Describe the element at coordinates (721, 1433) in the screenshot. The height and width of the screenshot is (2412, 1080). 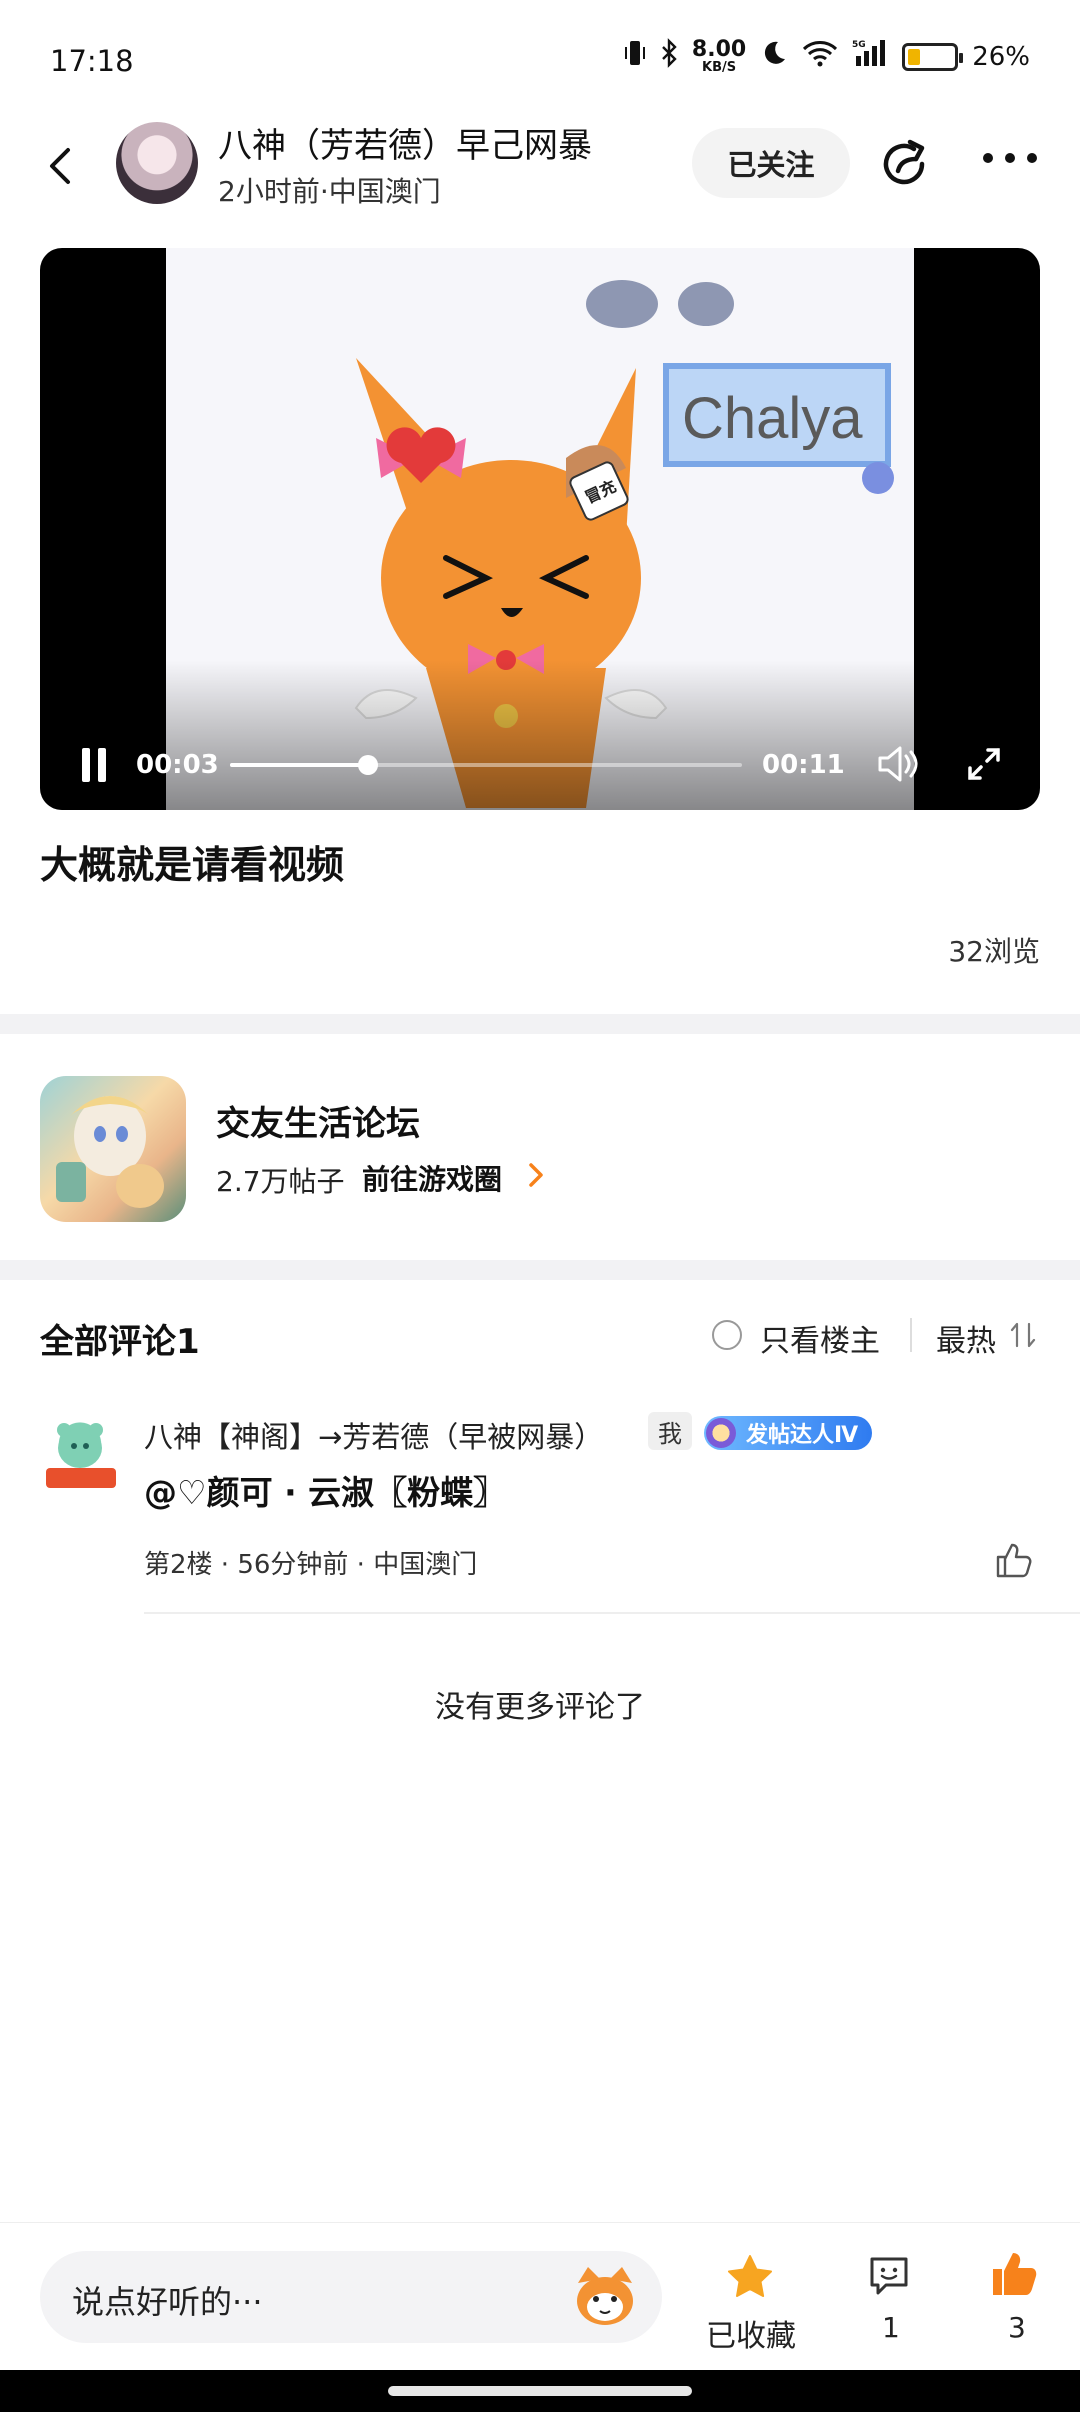
I see `badge-avatar-icon` at that location.